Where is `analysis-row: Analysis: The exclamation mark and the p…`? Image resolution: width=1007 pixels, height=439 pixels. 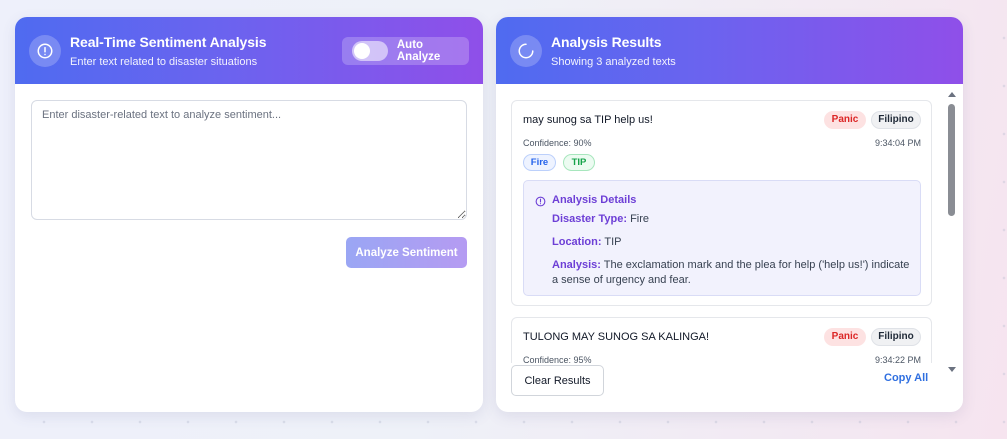 analysis-row: Analysis: The exclamation mark and the p… is located at coordinates (732, 273).